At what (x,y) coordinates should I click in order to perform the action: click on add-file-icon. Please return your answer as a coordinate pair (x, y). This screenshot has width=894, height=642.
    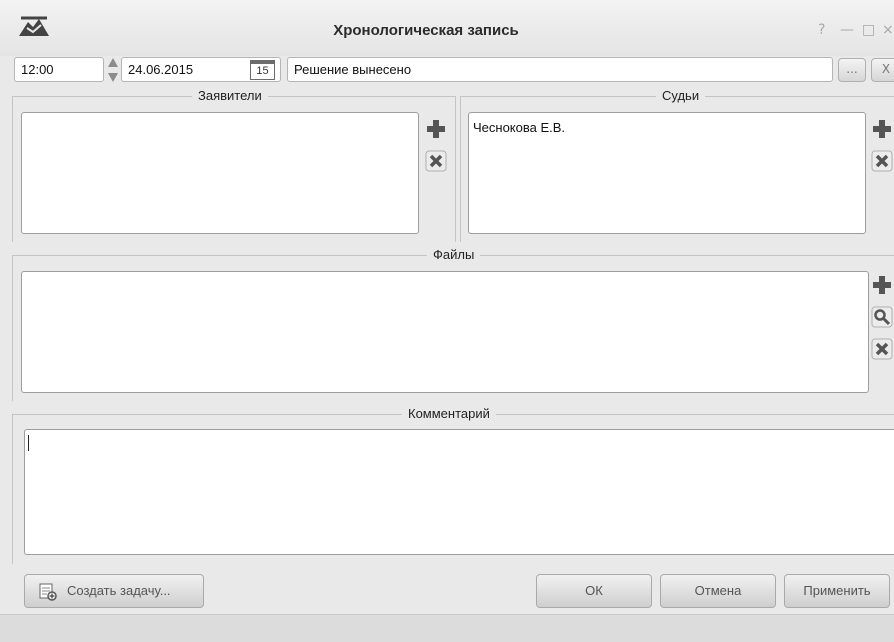
    Looking at the image, I should click on (882, 285).